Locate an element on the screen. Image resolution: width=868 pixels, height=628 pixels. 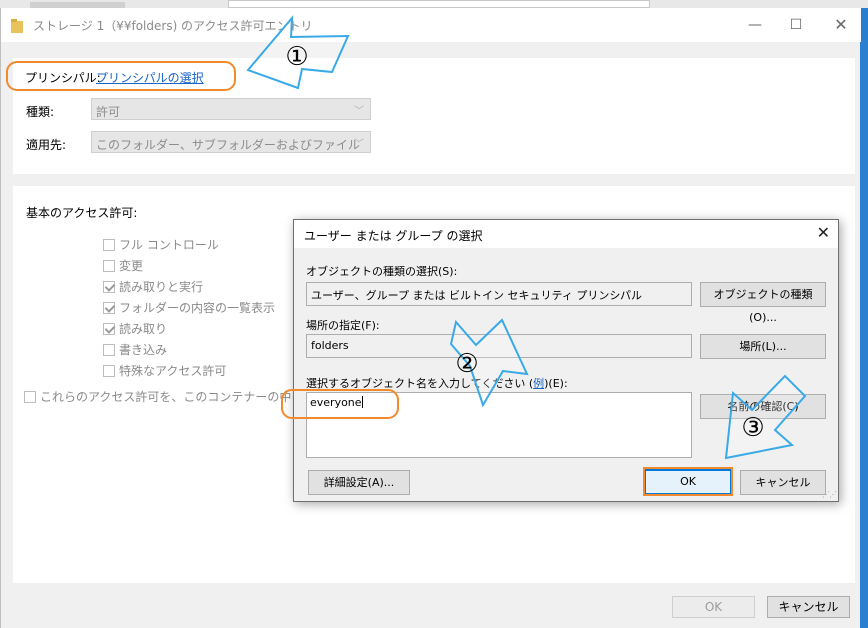
permission-label: 書き込み is located at coordinates (143, 350).